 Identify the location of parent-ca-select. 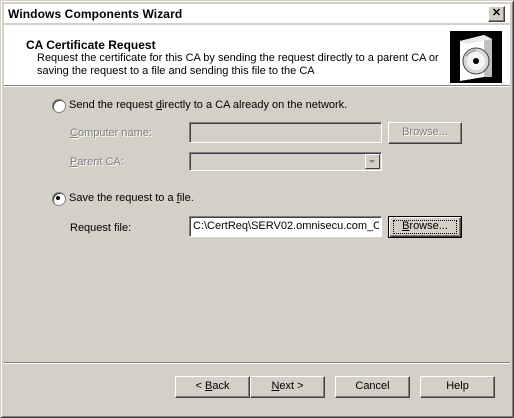
(285, 161).